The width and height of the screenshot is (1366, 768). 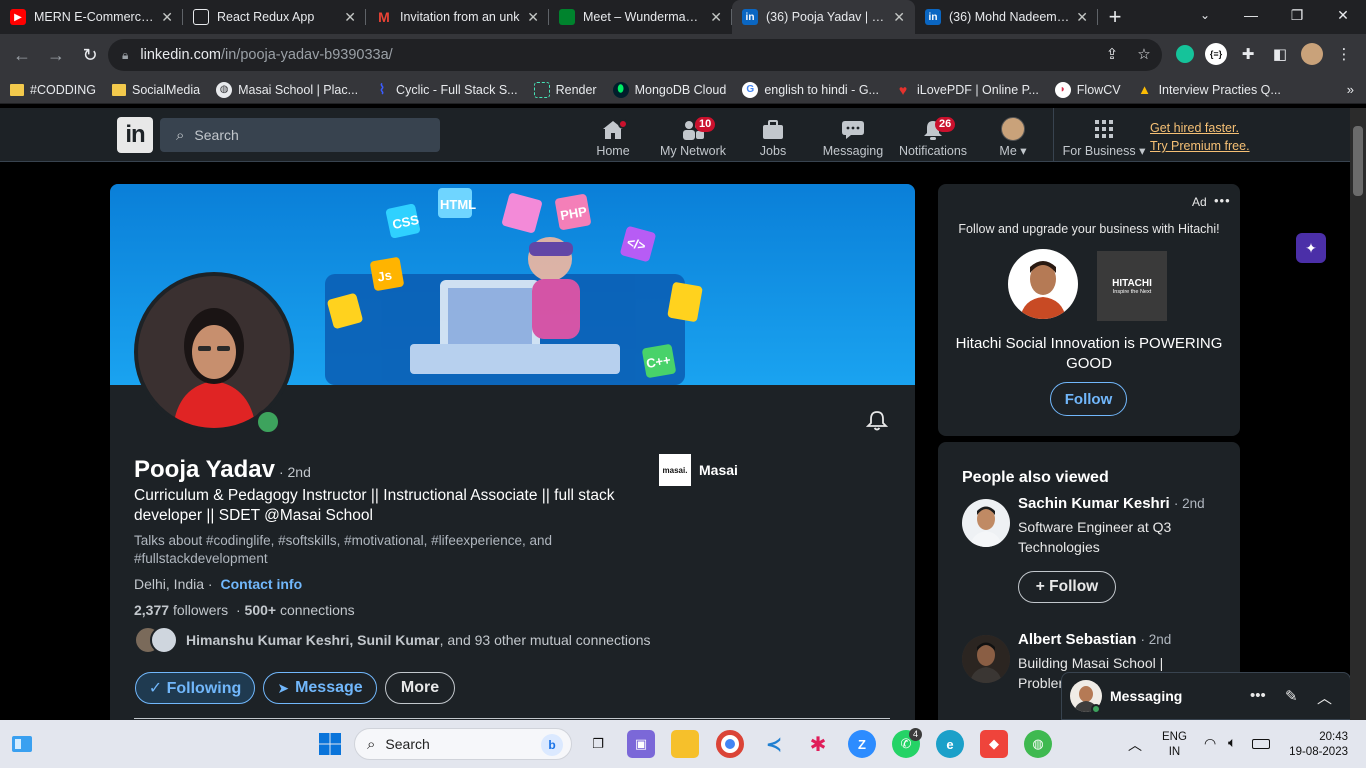 I want to click on lang-line-2: IN, so click(x=1174, y=752).